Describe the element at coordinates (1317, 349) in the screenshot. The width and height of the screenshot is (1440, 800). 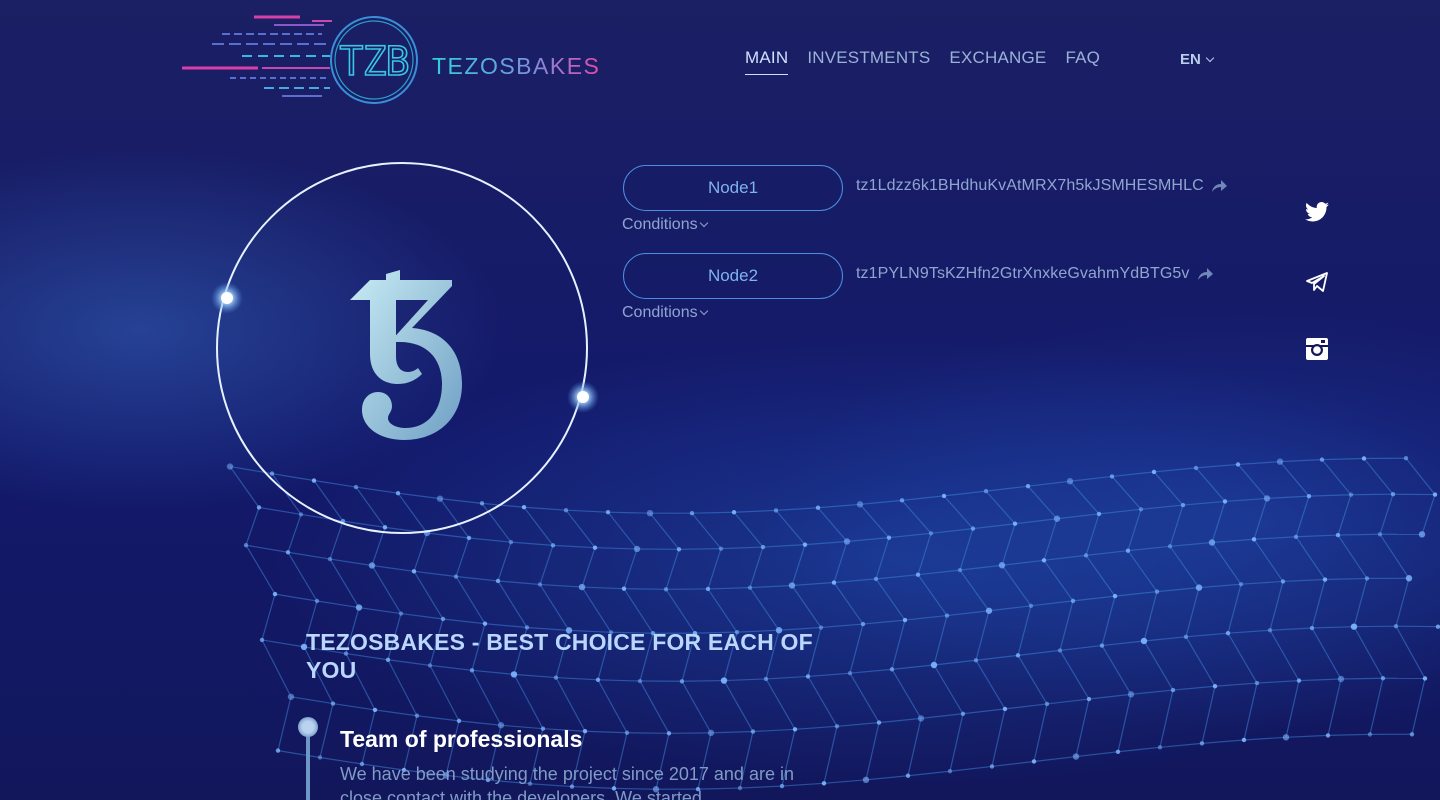
I see `instagram-link` at that location.